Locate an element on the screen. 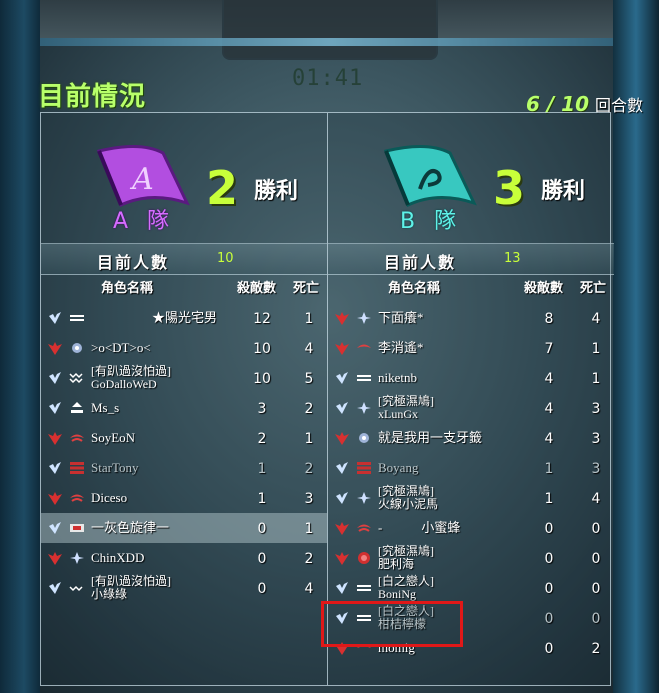  player-name: Boyang is located at coordinates (398, 467).